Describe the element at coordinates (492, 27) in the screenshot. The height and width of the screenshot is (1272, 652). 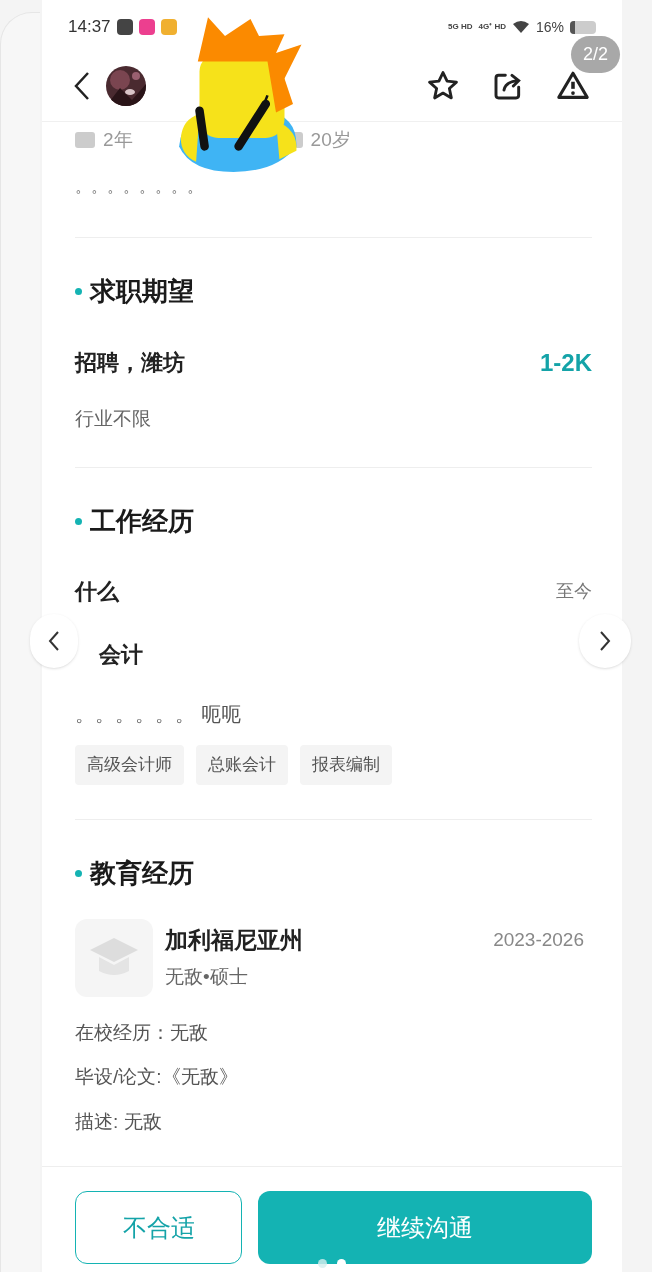
I see `network-label: 4G⁺ HD` at that location.